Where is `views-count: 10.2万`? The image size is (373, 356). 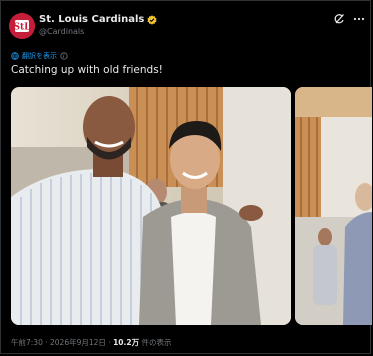
views-count: 10.2万 is located at coordinates (126, 342).